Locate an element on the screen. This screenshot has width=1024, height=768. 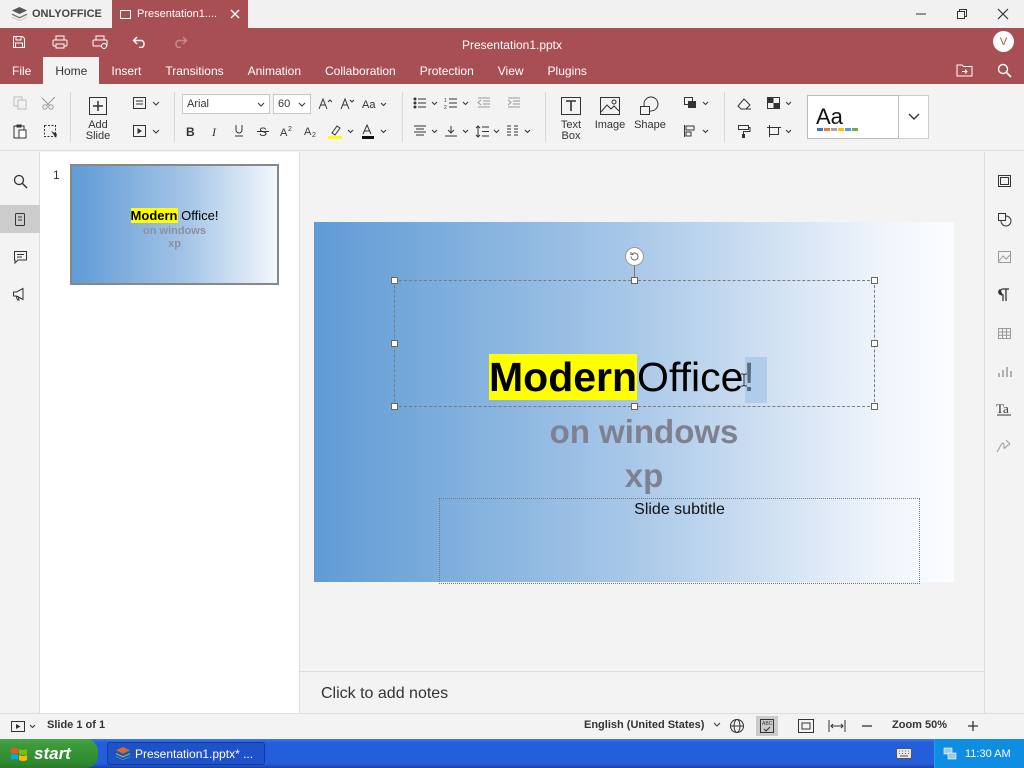
zoom-out-button is located at coordinates (867, 726).